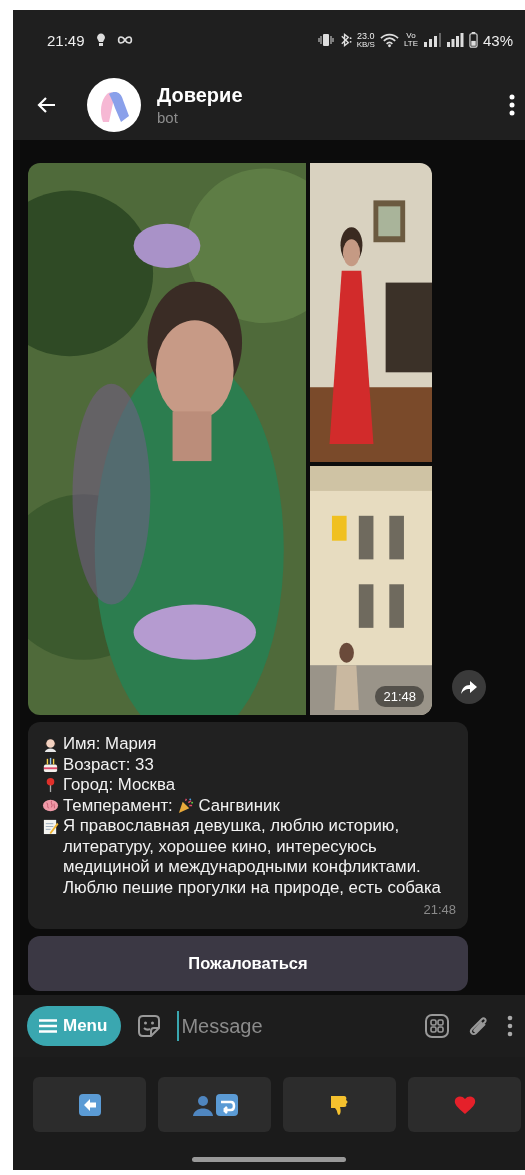 This screenshot has width=525, height=1175. Describe the element at coordinates (366, 36) in the screenshot. I see `network-speed: 23.0` at that location.